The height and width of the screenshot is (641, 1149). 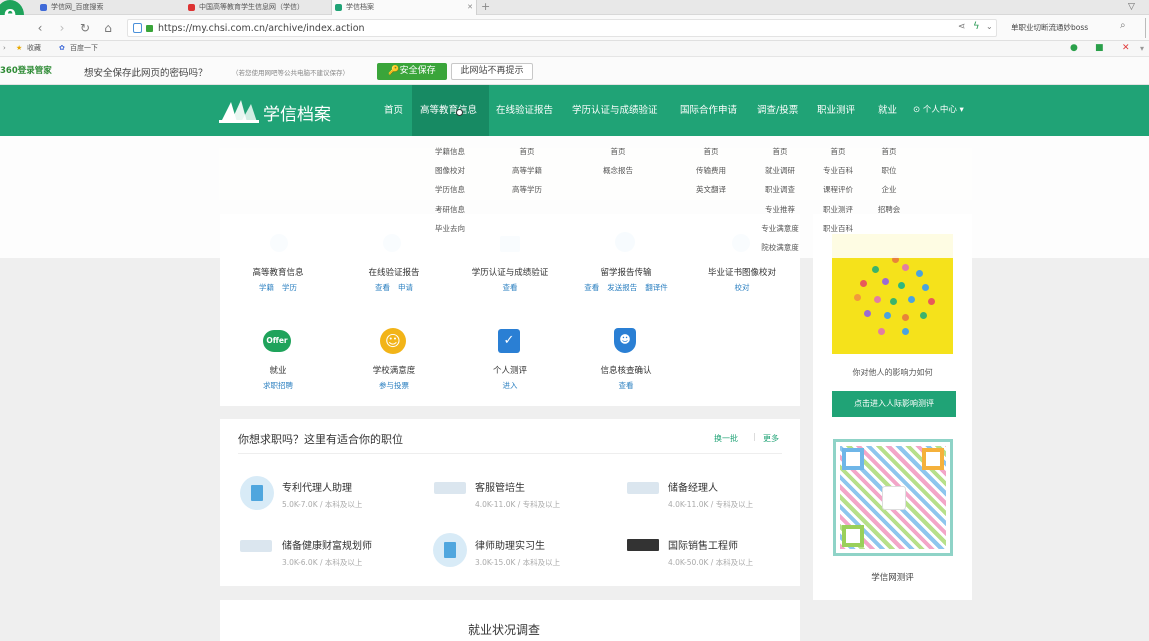 I want to click on dropdown-item: 课程评价, so click(x=838, y=189).